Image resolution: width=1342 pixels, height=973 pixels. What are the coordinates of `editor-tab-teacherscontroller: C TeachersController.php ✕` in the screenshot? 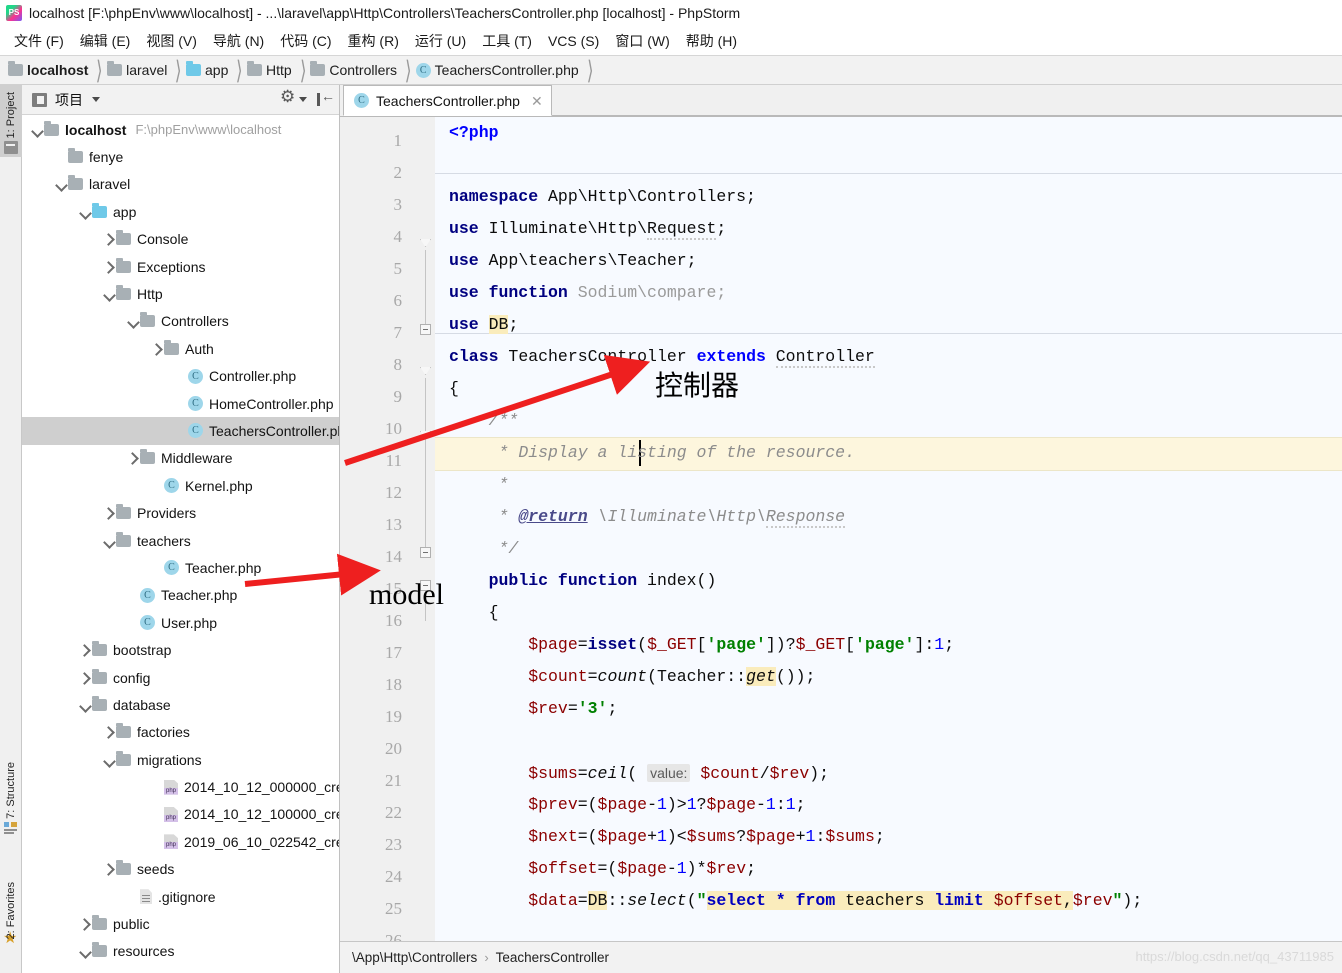 It's located at (447, 100).